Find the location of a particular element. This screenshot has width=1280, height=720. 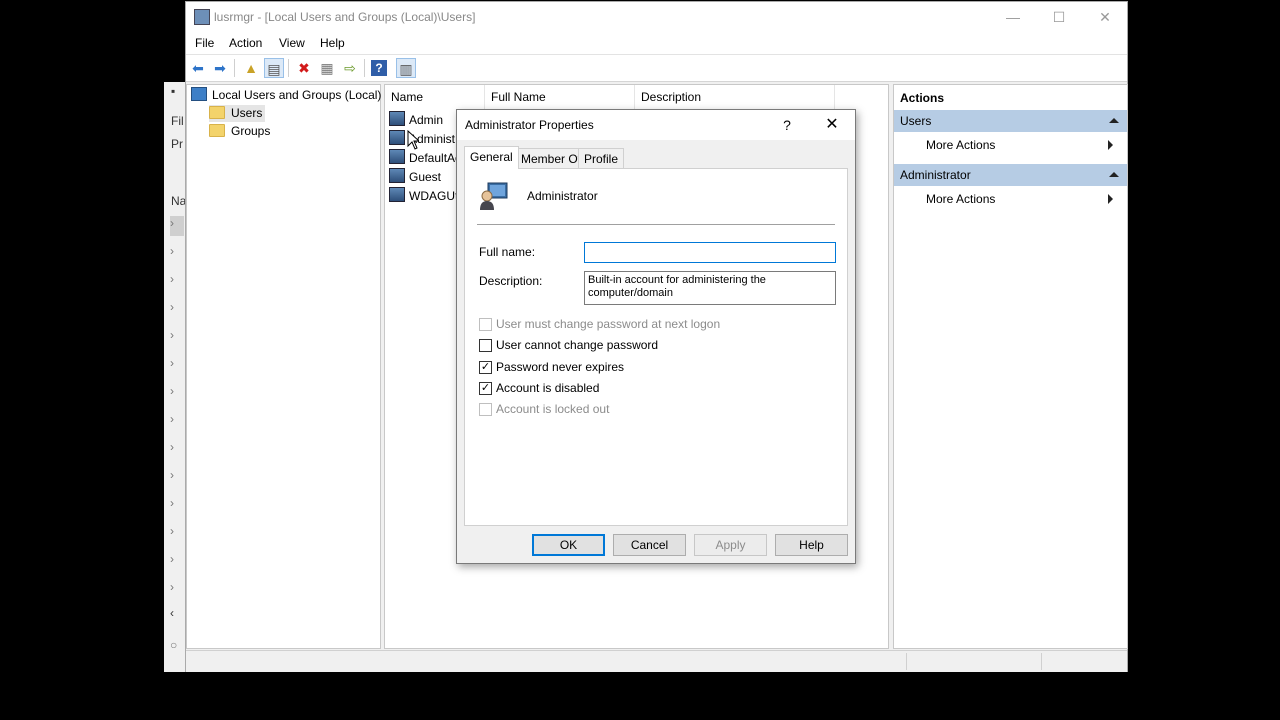

list-item-label: WDAGUti is located at coordinates (435, 196).